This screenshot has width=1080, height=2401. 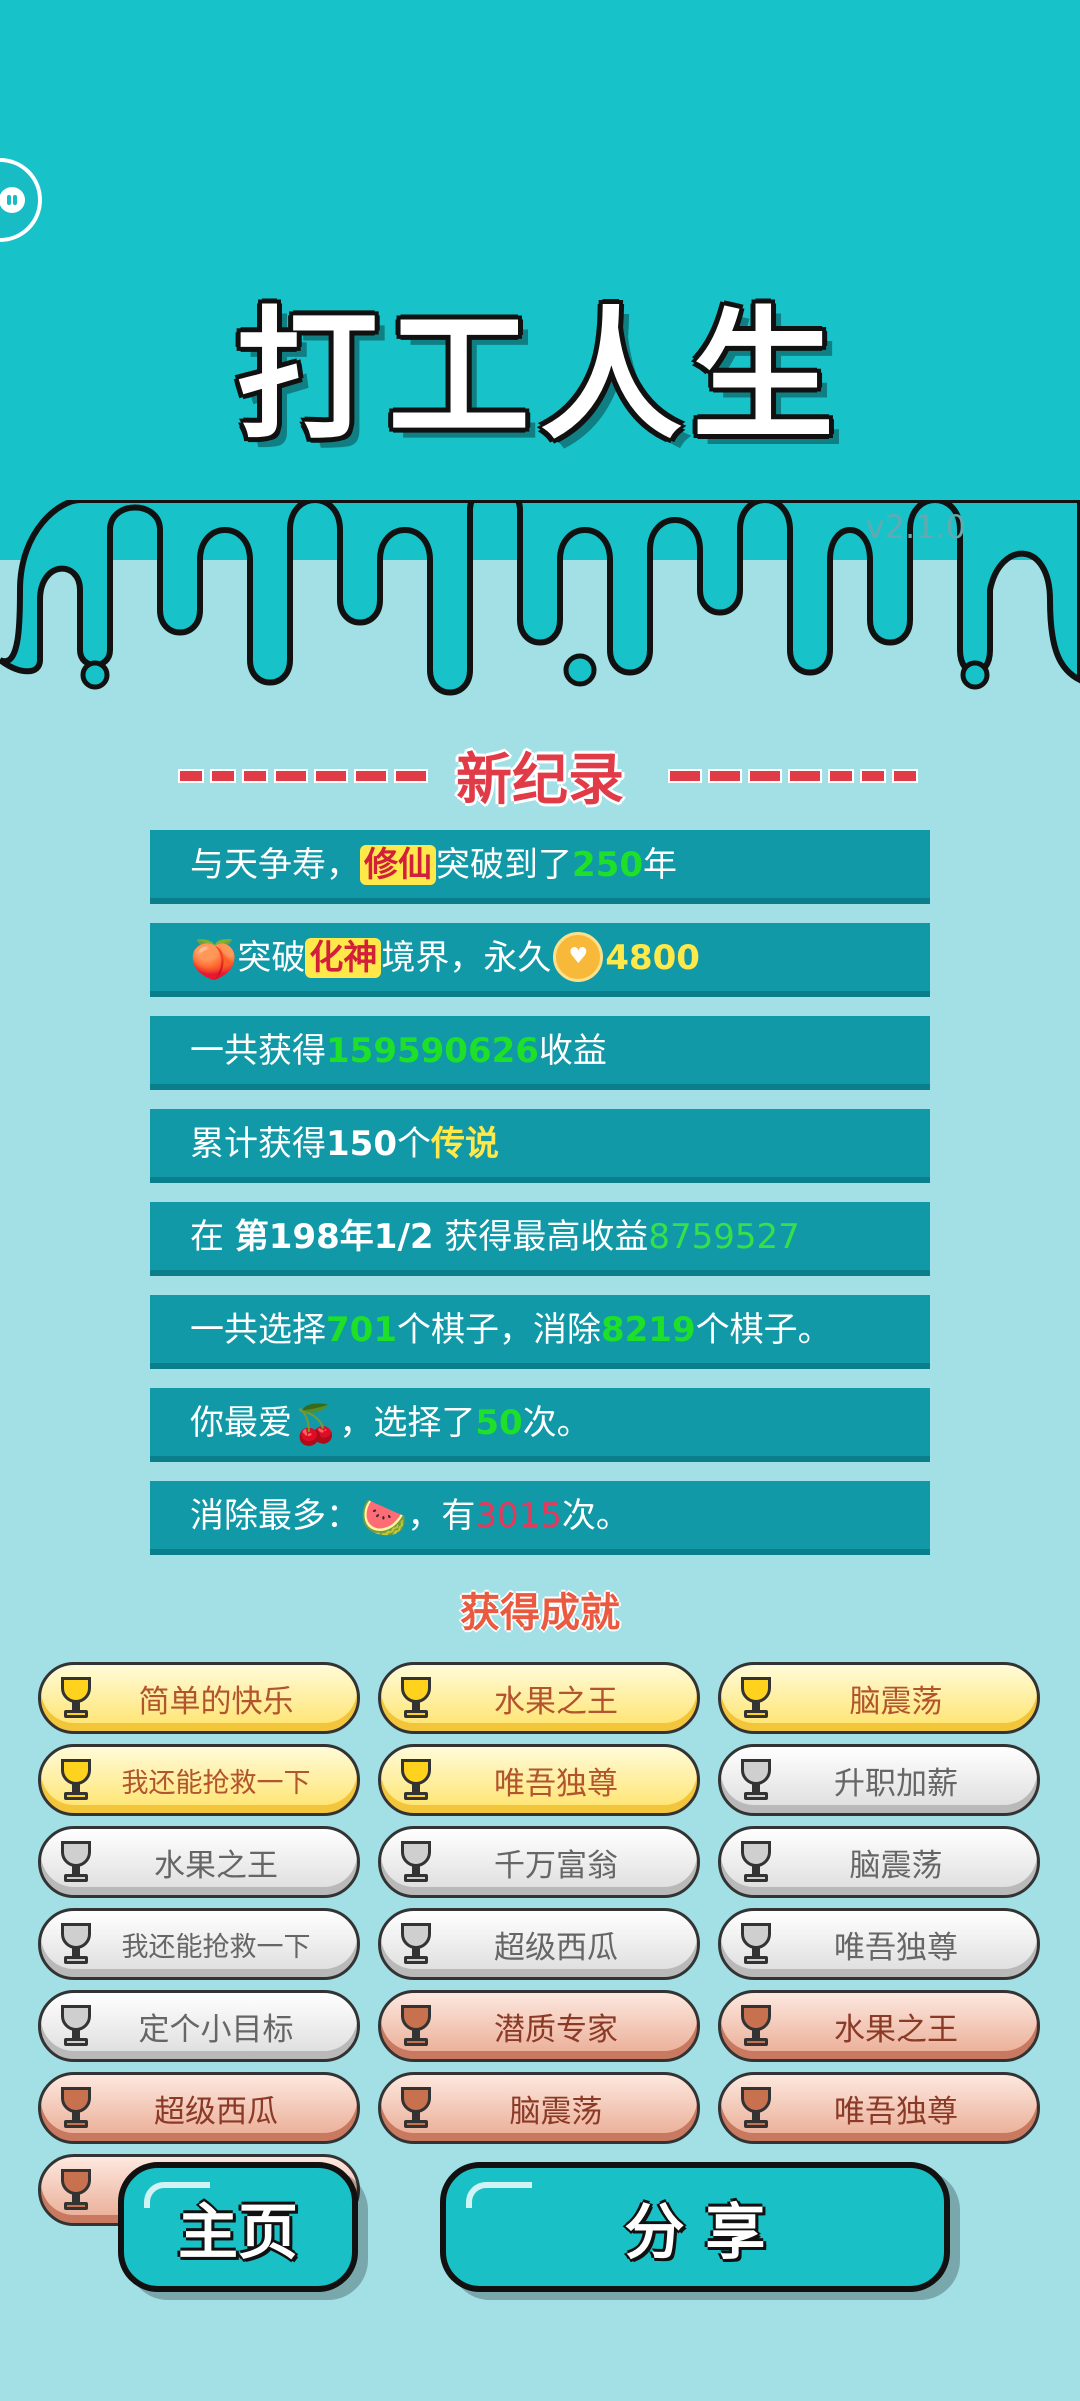 I want to click on version-label: v2.1.0, so click(x=915, y=527).